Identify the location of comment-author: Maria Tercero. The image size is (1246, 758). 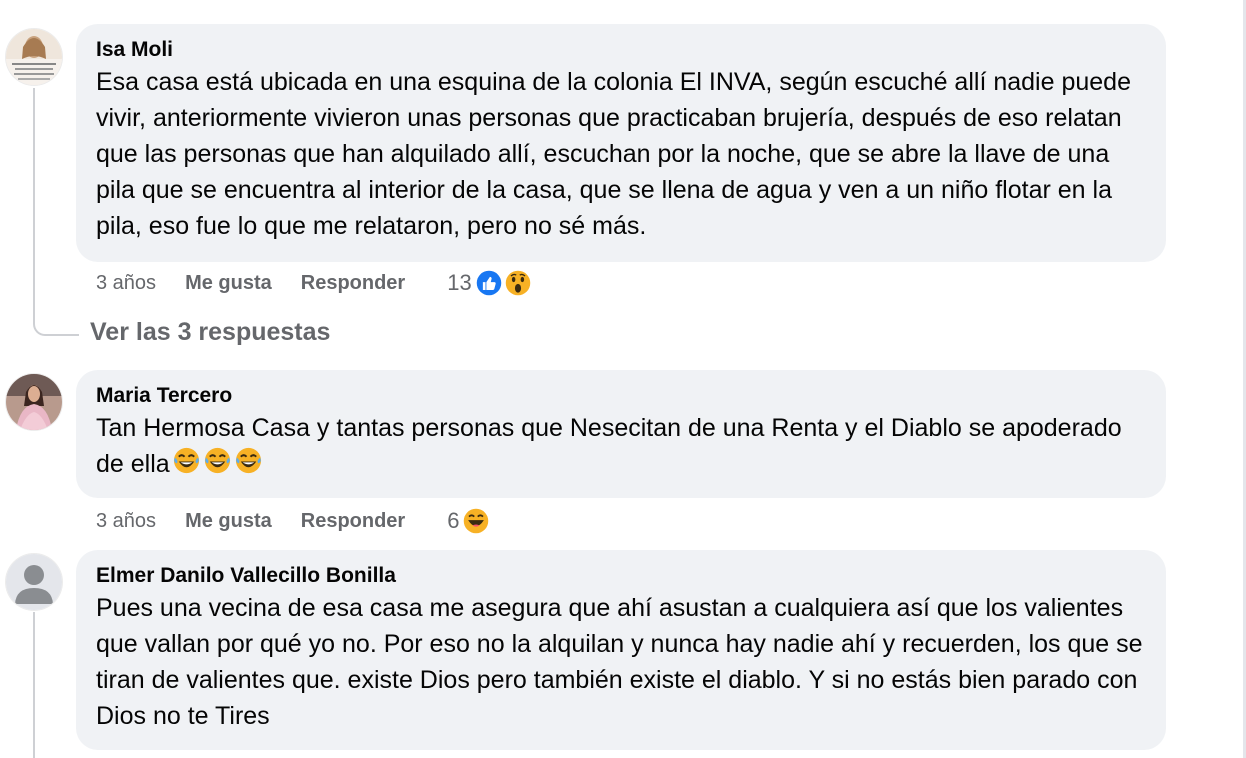
(621, 396).